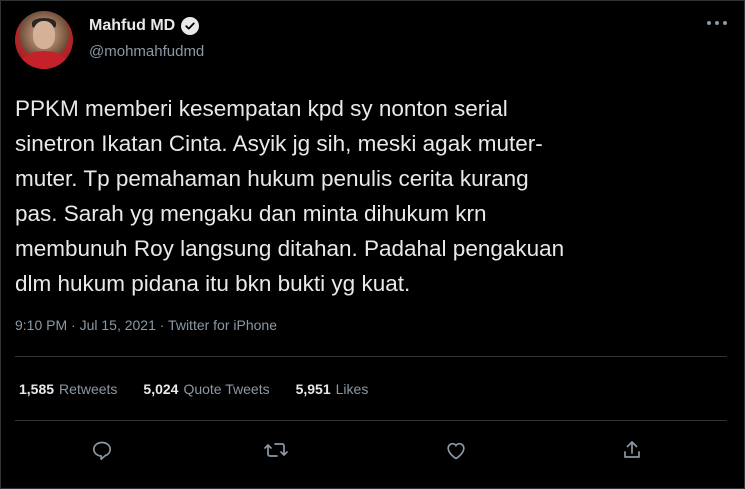 Image resolution: width=745 pixels, height=489 pixels. Describe the element at coordinates (332, 389) in the screenshot. I see `likes-stat: 5,951 Likes` at that location.